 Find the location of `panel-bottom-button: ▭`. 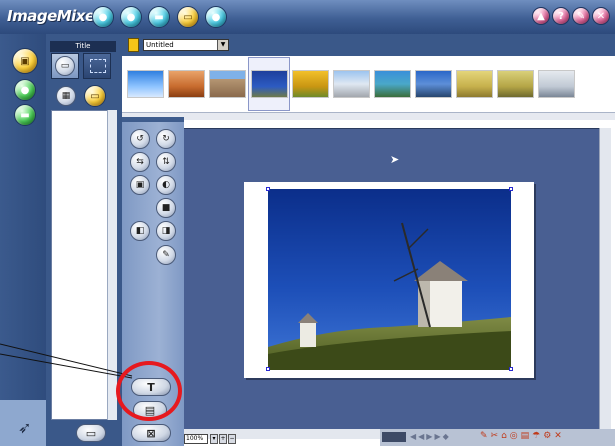

panel-bottom-button: ▭ is located at coordinates (91, 433).